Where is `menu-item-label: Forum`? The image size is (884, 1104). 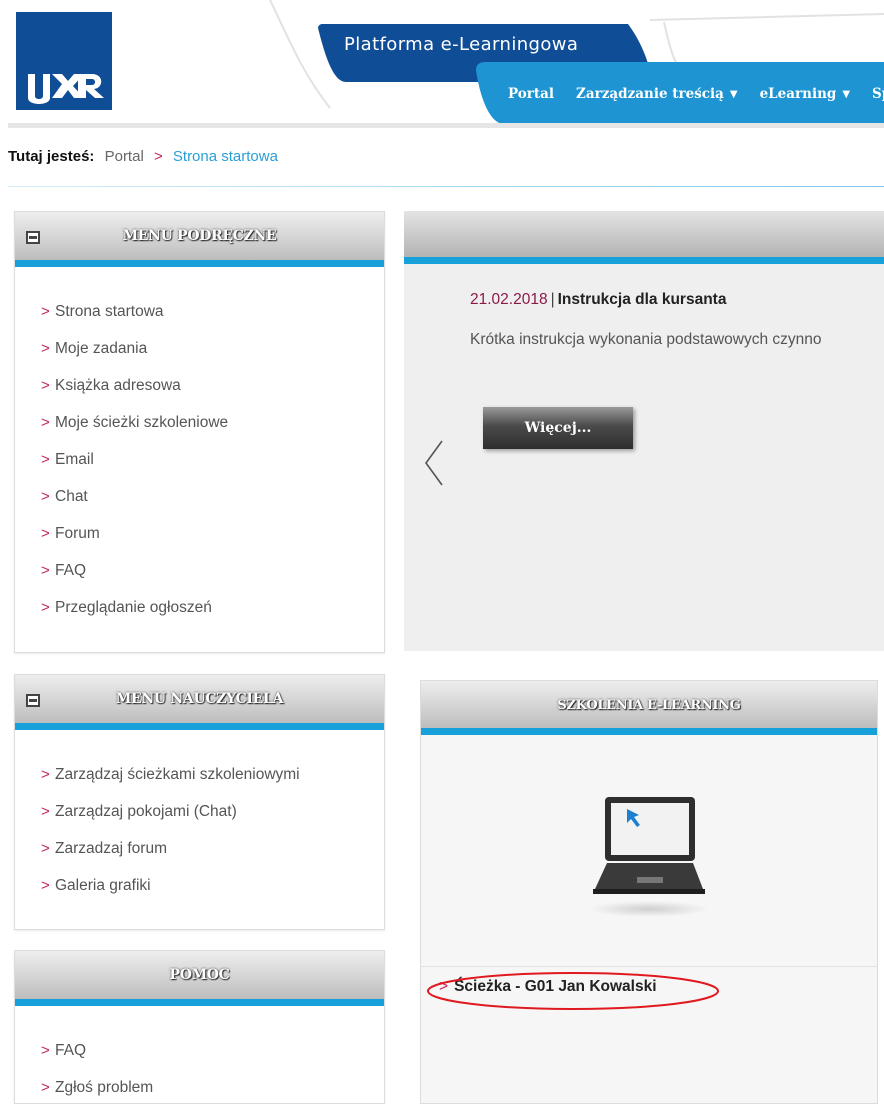 menu-item-label: Forum is located at coordinates (77, 533).